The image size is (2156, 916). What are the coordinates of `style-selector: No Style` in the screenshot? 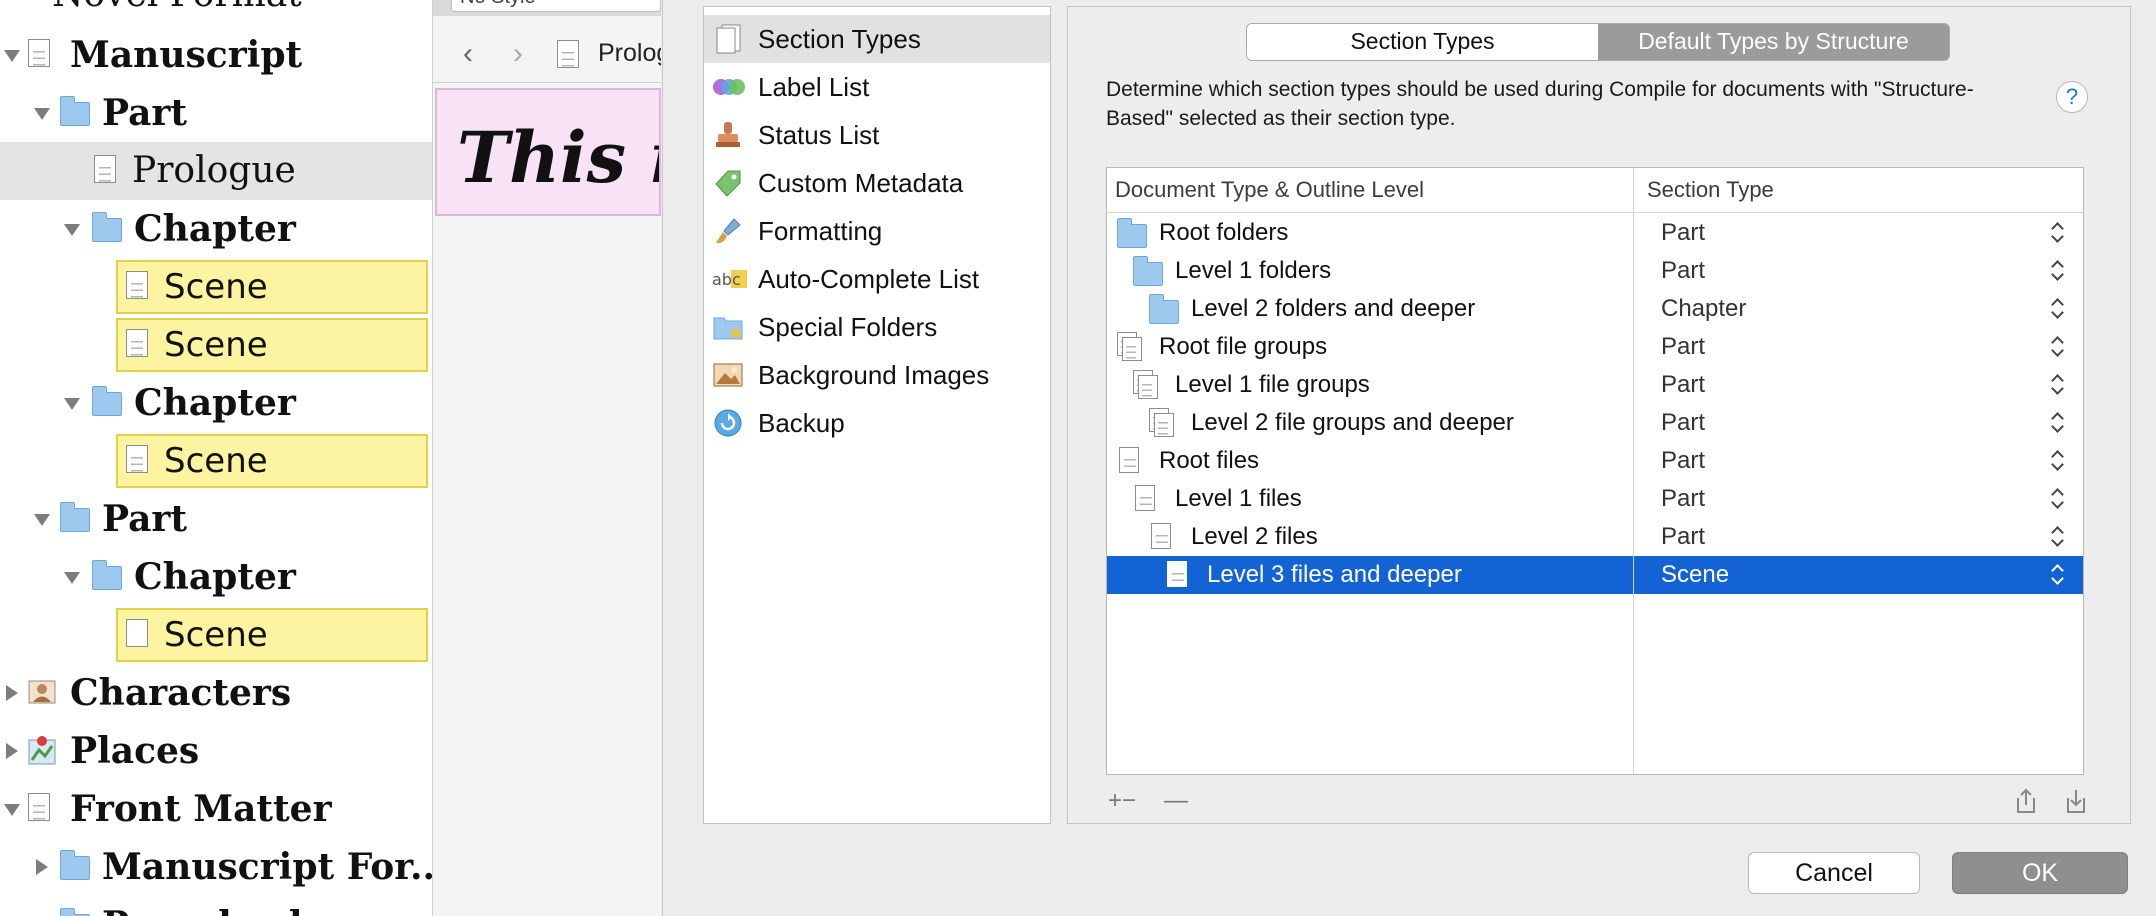 It's located at (556, 6).